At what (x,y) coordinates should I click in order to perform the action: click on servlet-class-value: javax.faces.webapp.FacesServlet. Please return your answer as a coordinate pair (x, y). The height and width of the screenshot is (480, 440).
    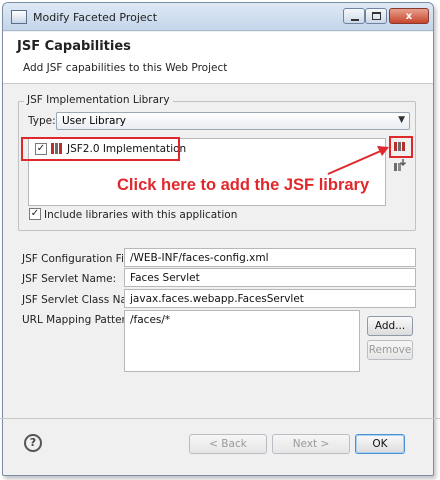
    Looking at the image, I should click on (217, 299).